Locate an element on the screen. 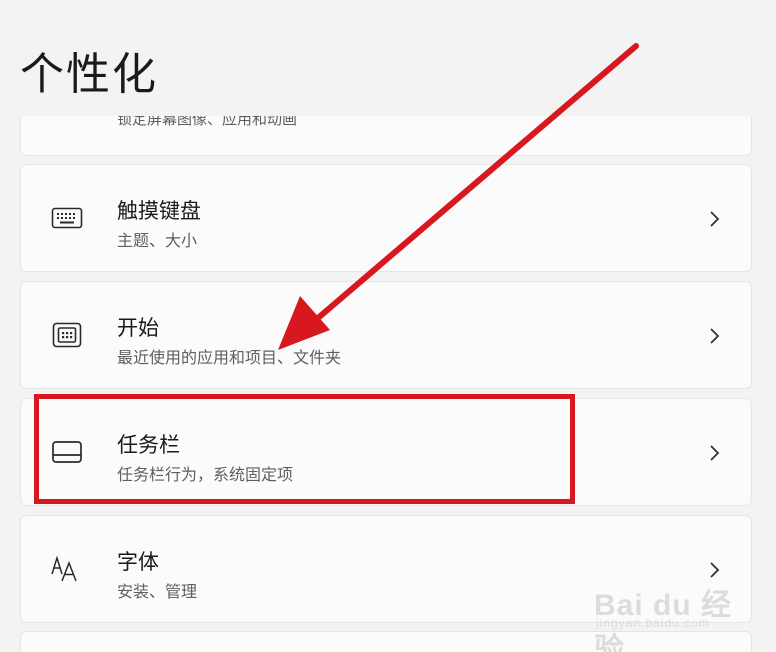  settings-item-subtitle: 锁定屏幕图像、应用和动画 is located at coordinates (207, 122).